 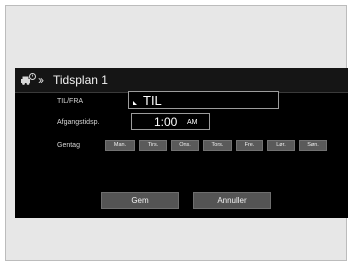 What do you see at coordinates (203, 100) in the screenshot?
I see `til-fra-field: TIL` at bounding box center [203, 100].